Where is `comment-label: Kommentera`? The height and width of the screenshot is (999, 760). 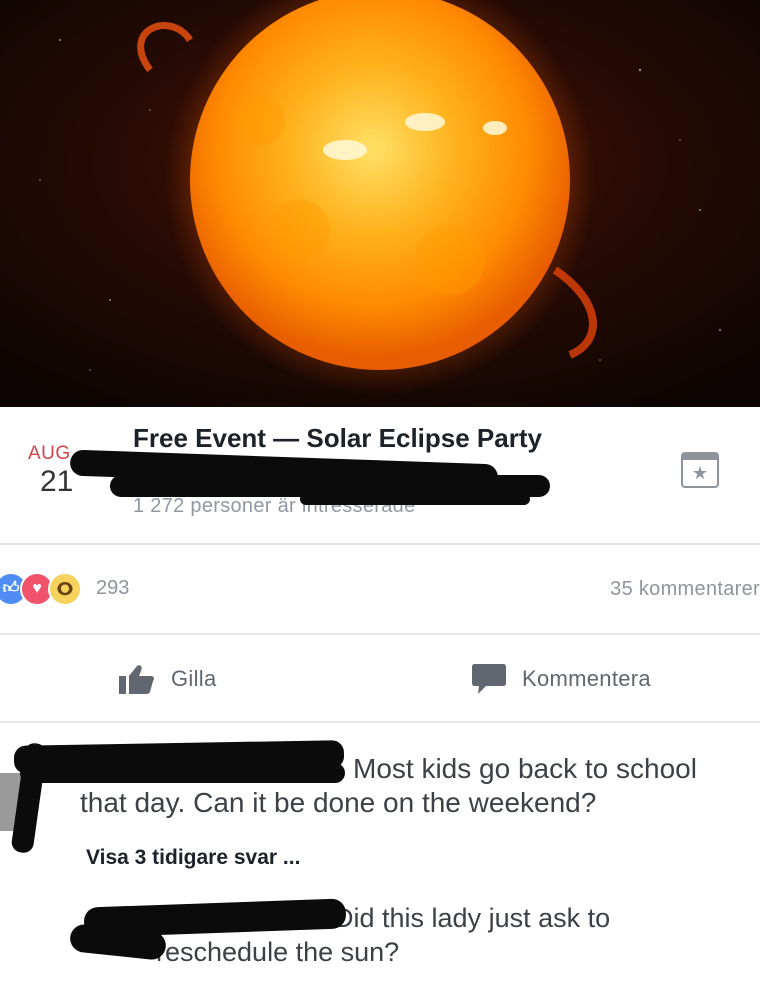 comment-label: Kommentera is located at coordinates (586, 678).